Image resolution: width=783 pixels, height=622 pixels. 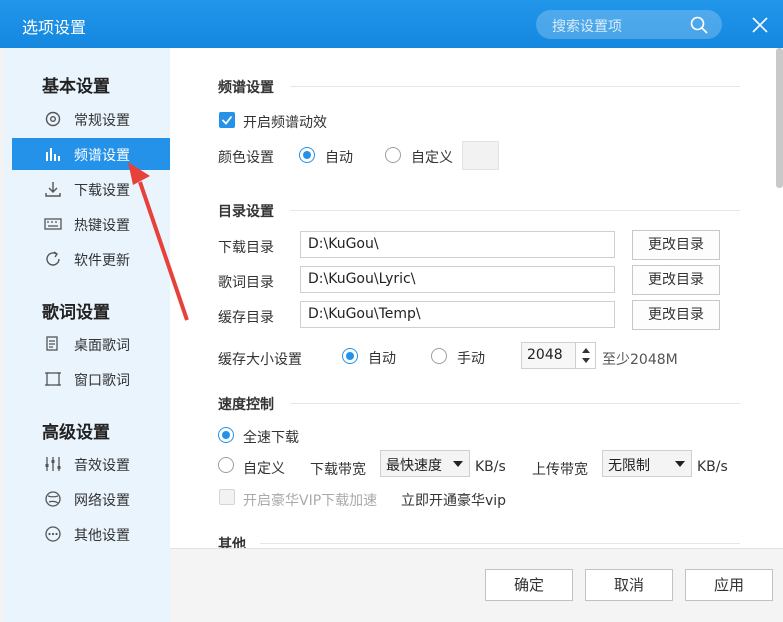 What do you see at coordinates (246, 158) in the screenshot?
I see `color-setting-label: 颜色设置` at bounding box center [246, 158].